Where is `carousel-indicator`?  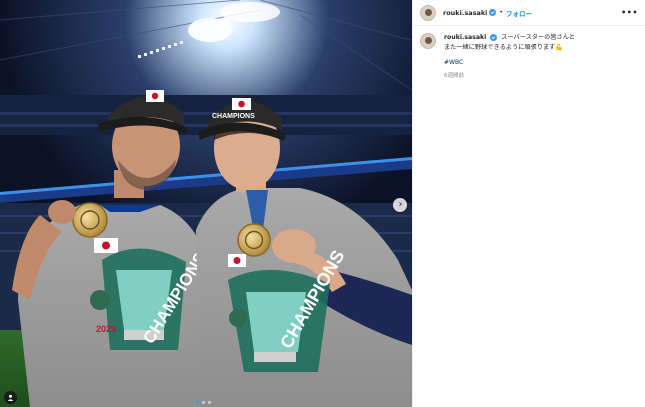 carousel-indicator is located at coordinates (203, 402).